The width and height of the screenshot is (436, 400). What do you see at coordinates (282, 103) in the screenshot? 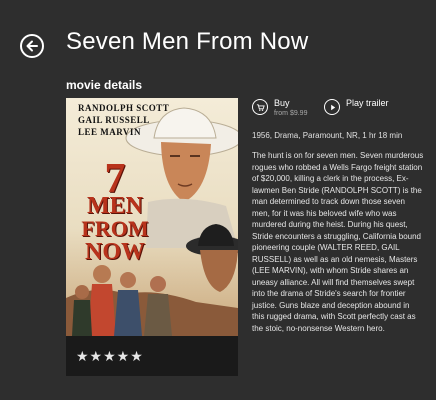
I see `buy-label: Buy` at bounding box center [282, 103].